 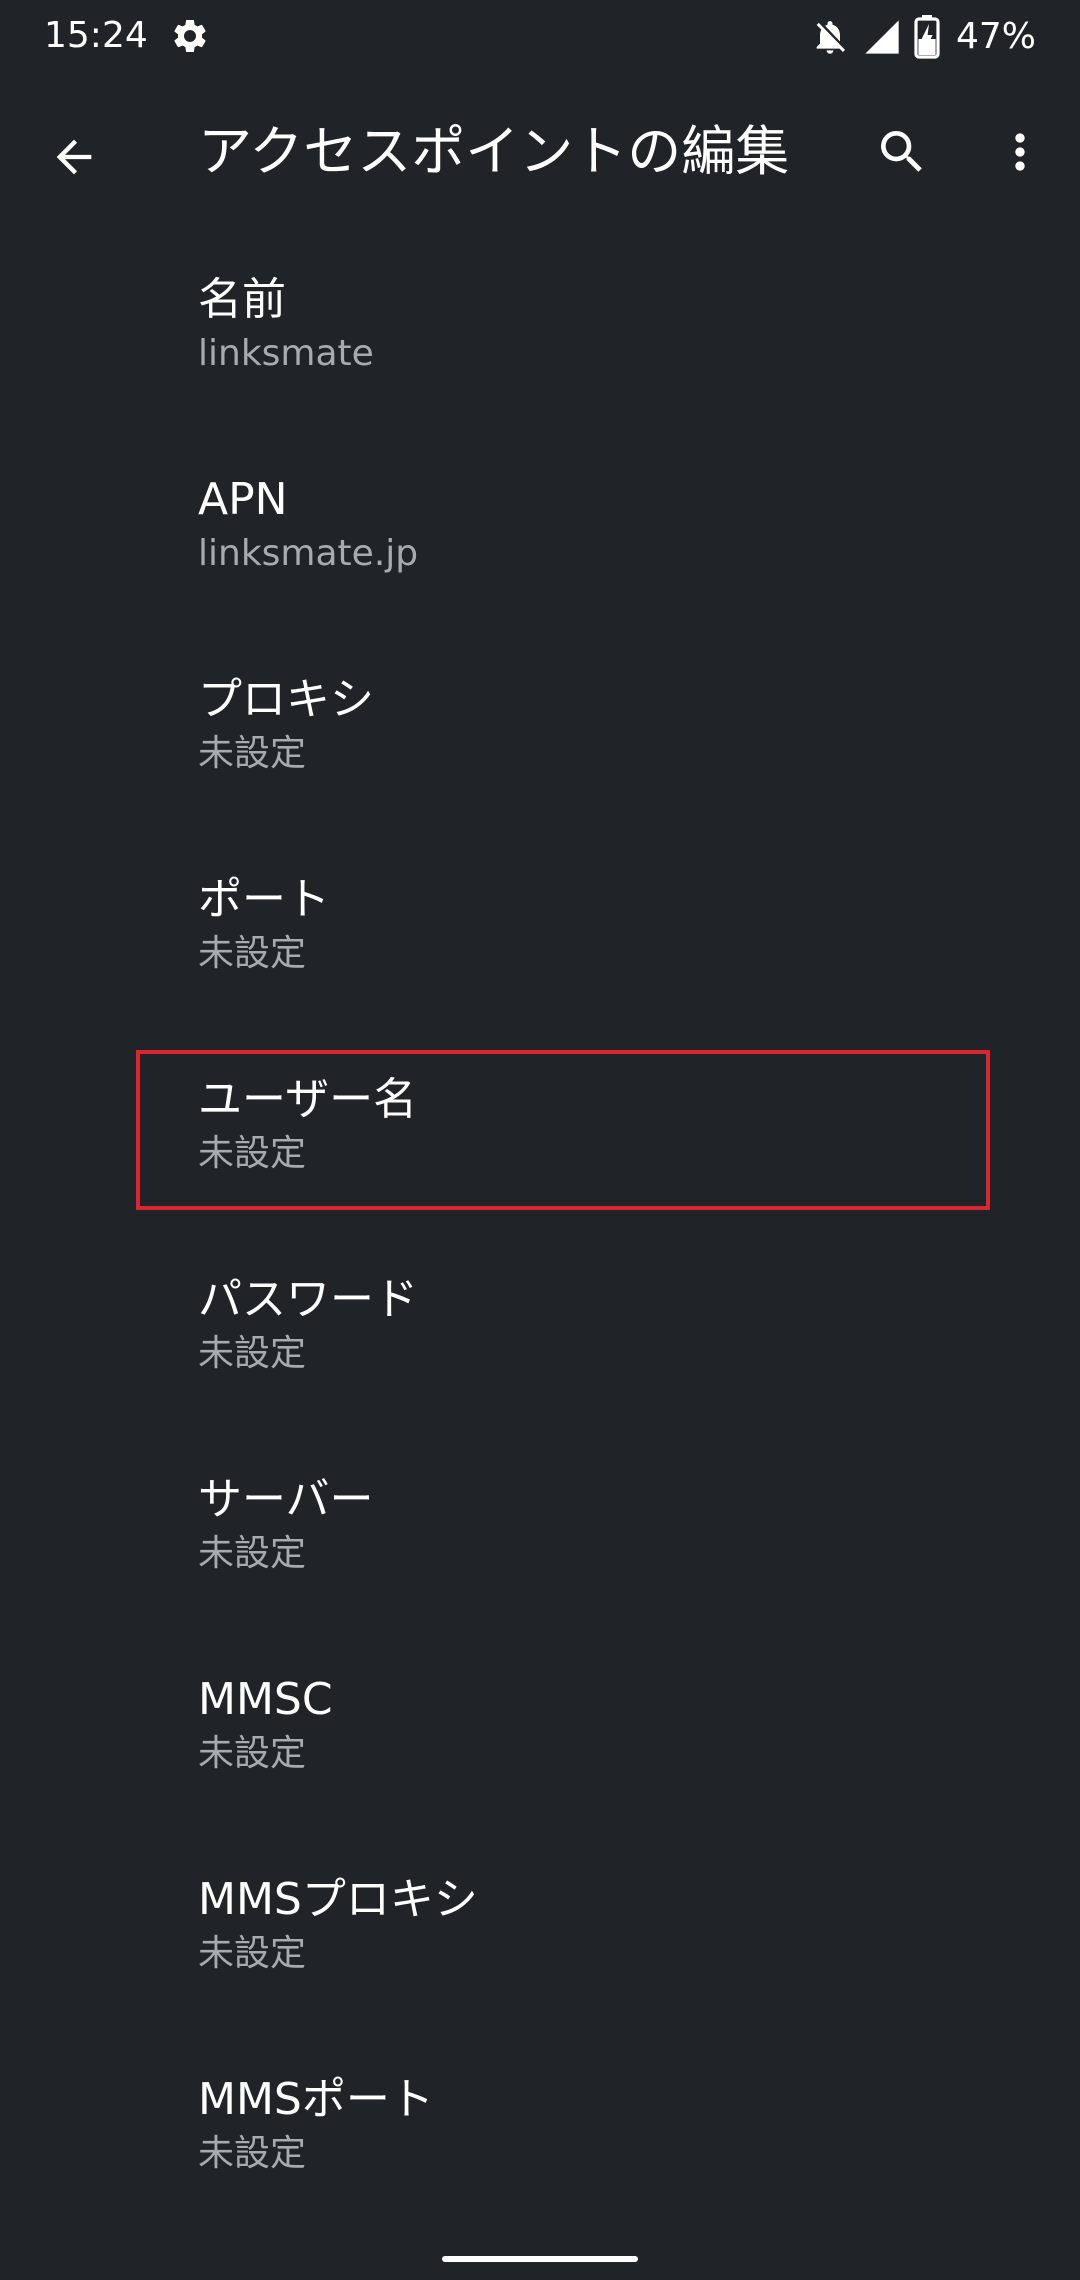 What do you see at coordinates (265, 1699) in the screenshot?
I see `pref-title: MMSC` at bounding box center [265, 1699].